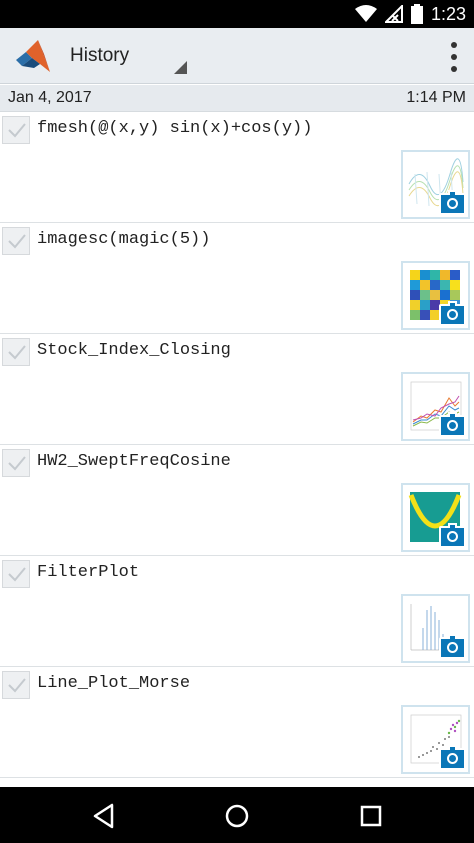 The height and width of the screenshot is (843, 474). I want to click on list-item: imagesc(magic(5)), so click(237, 278).